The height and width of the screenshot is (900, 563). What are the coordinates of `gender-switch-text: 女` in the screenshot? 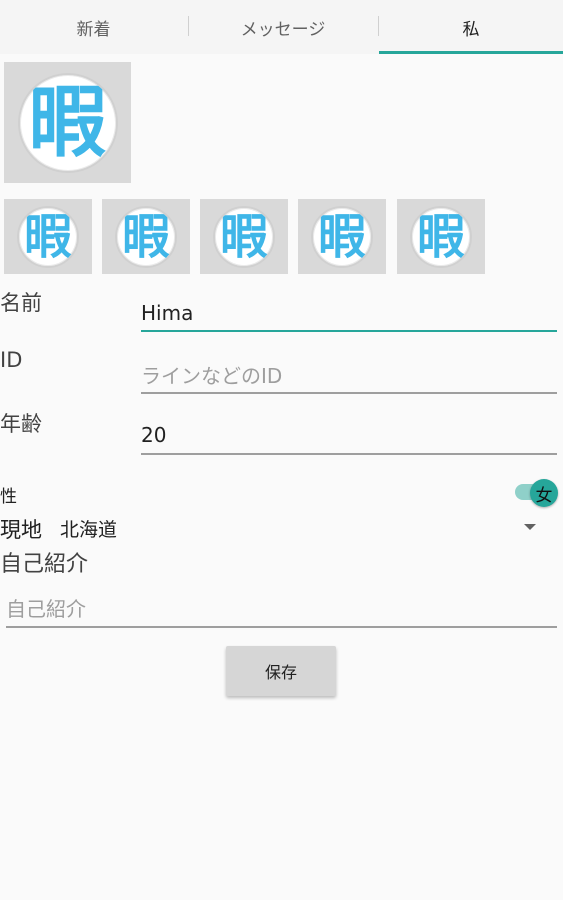 It's located at (544, 495).